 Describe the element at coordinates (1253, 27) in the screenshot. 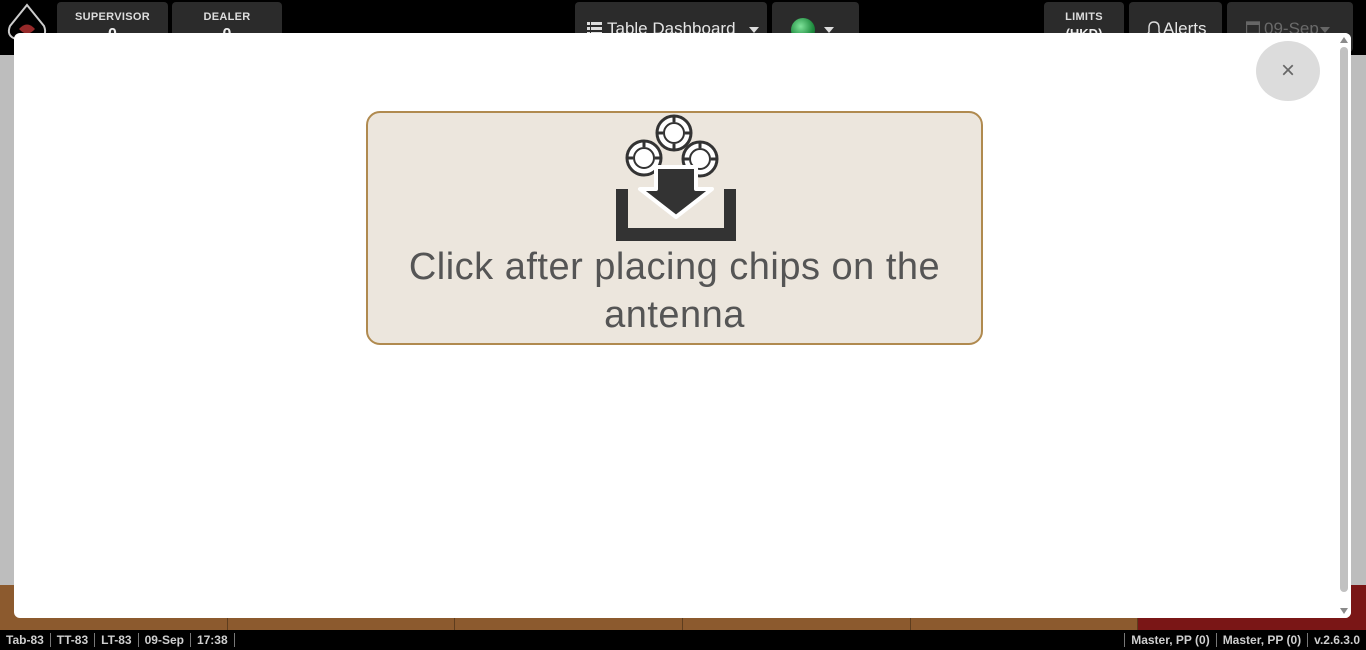

I see `calendar-icon` at that location.